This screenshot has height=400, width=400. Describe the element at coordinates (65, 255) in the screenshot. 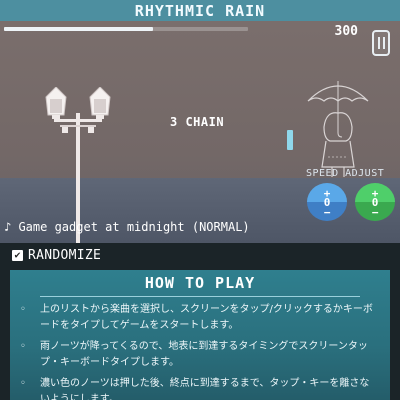

I see `randomize-label: RANDOMIZE` at that location.